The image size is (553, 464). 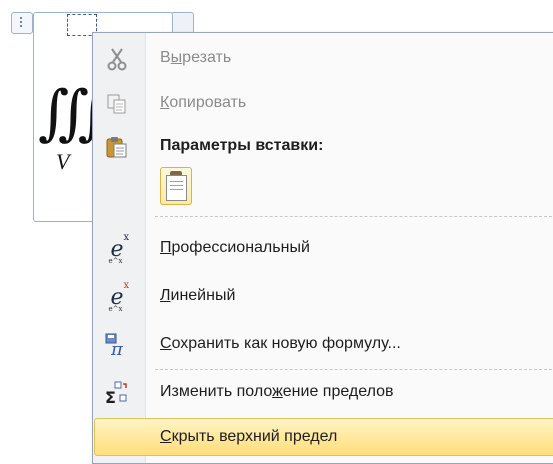 What do you see at coordinates (117, 104) in the screenshot?
I see `copy-icon` at bounding box center [117, 104].